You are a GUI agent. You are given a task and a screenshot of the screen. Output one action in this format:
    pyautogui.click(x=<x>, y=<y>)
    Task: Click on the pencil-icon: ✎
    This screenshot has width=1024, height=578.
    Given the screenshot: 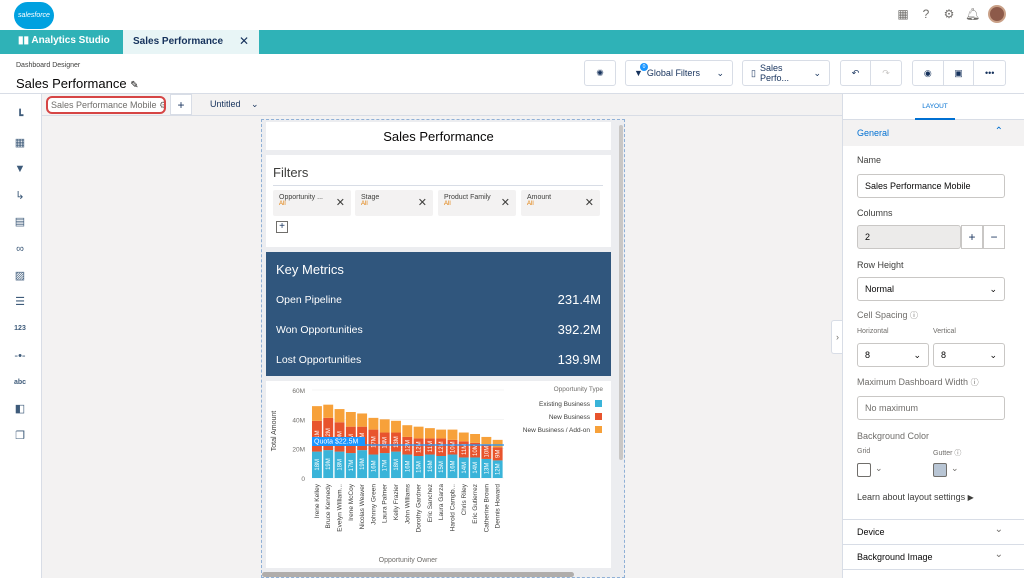 What is the action you would take?
    pyautogui.click(x=134, y=85)
    